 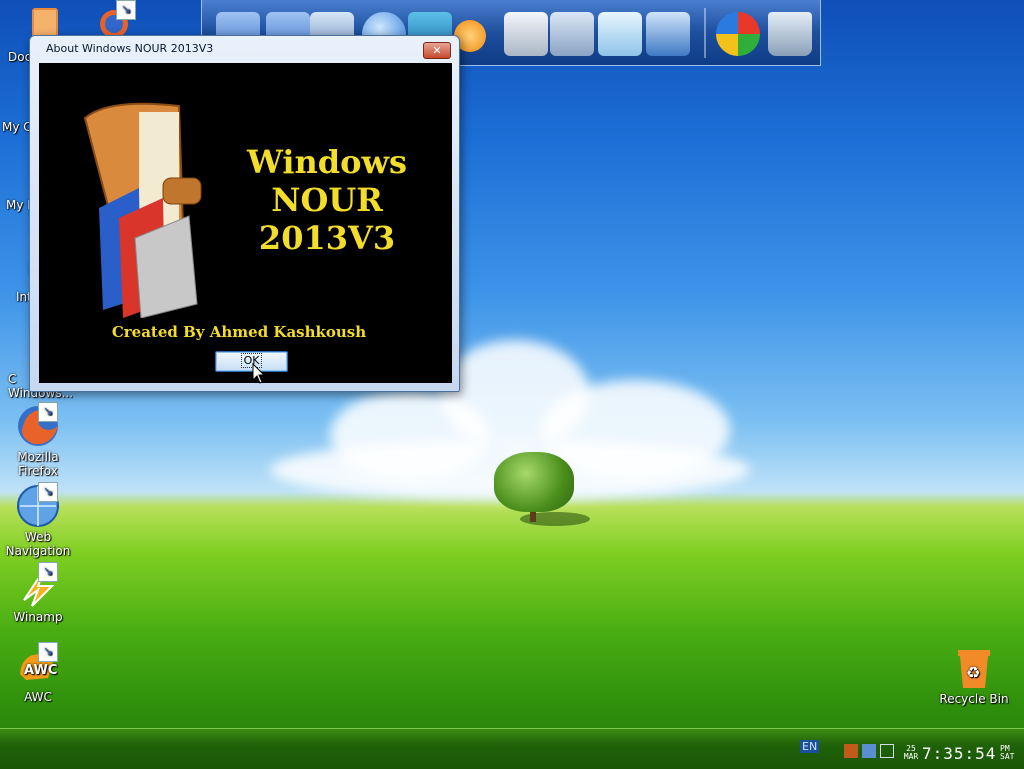 I want to click on desktop-icon-label: Mozilla Firefox, so click(x=38, y=464).